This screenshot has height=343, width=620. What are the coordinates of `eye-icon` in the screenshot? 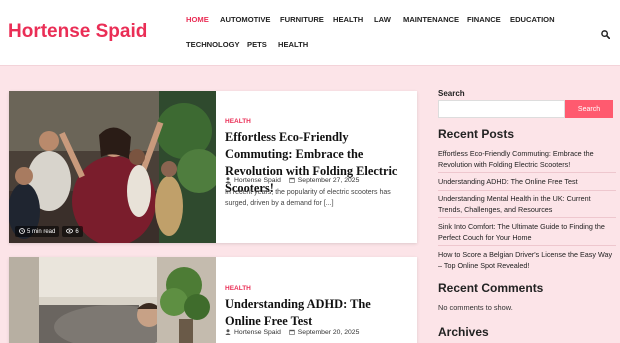 It's located at (70, 231).